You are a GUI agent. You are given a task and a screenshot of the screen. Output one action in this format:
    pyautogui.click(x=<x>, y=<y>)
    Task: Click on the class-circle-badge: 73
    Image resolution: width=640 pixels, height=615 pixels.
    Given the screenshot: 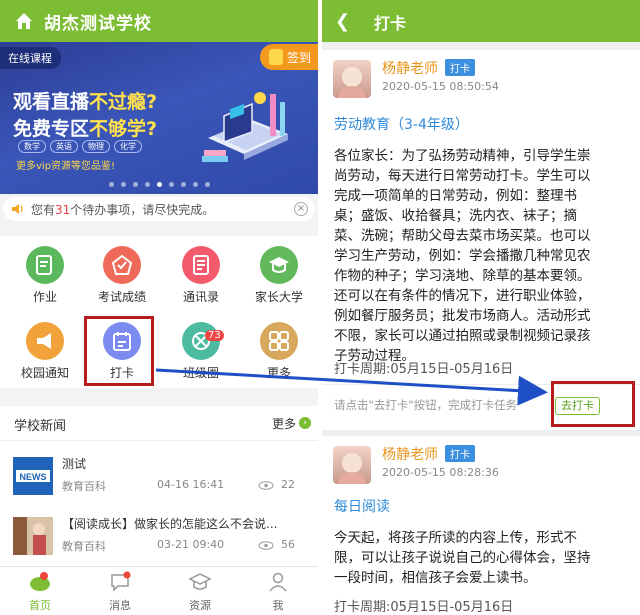 What is the action you would take?
    pyautogui.click(x=214, y=335)
    